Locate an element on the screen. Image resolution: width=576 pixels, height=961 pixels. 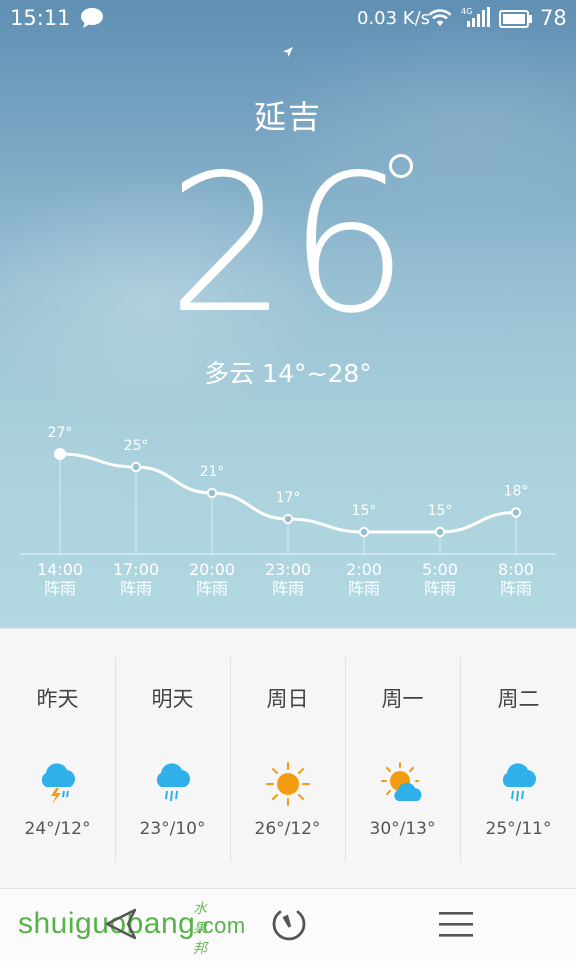
forecast-range: 30°/13° is located at coordinates (402, 829).